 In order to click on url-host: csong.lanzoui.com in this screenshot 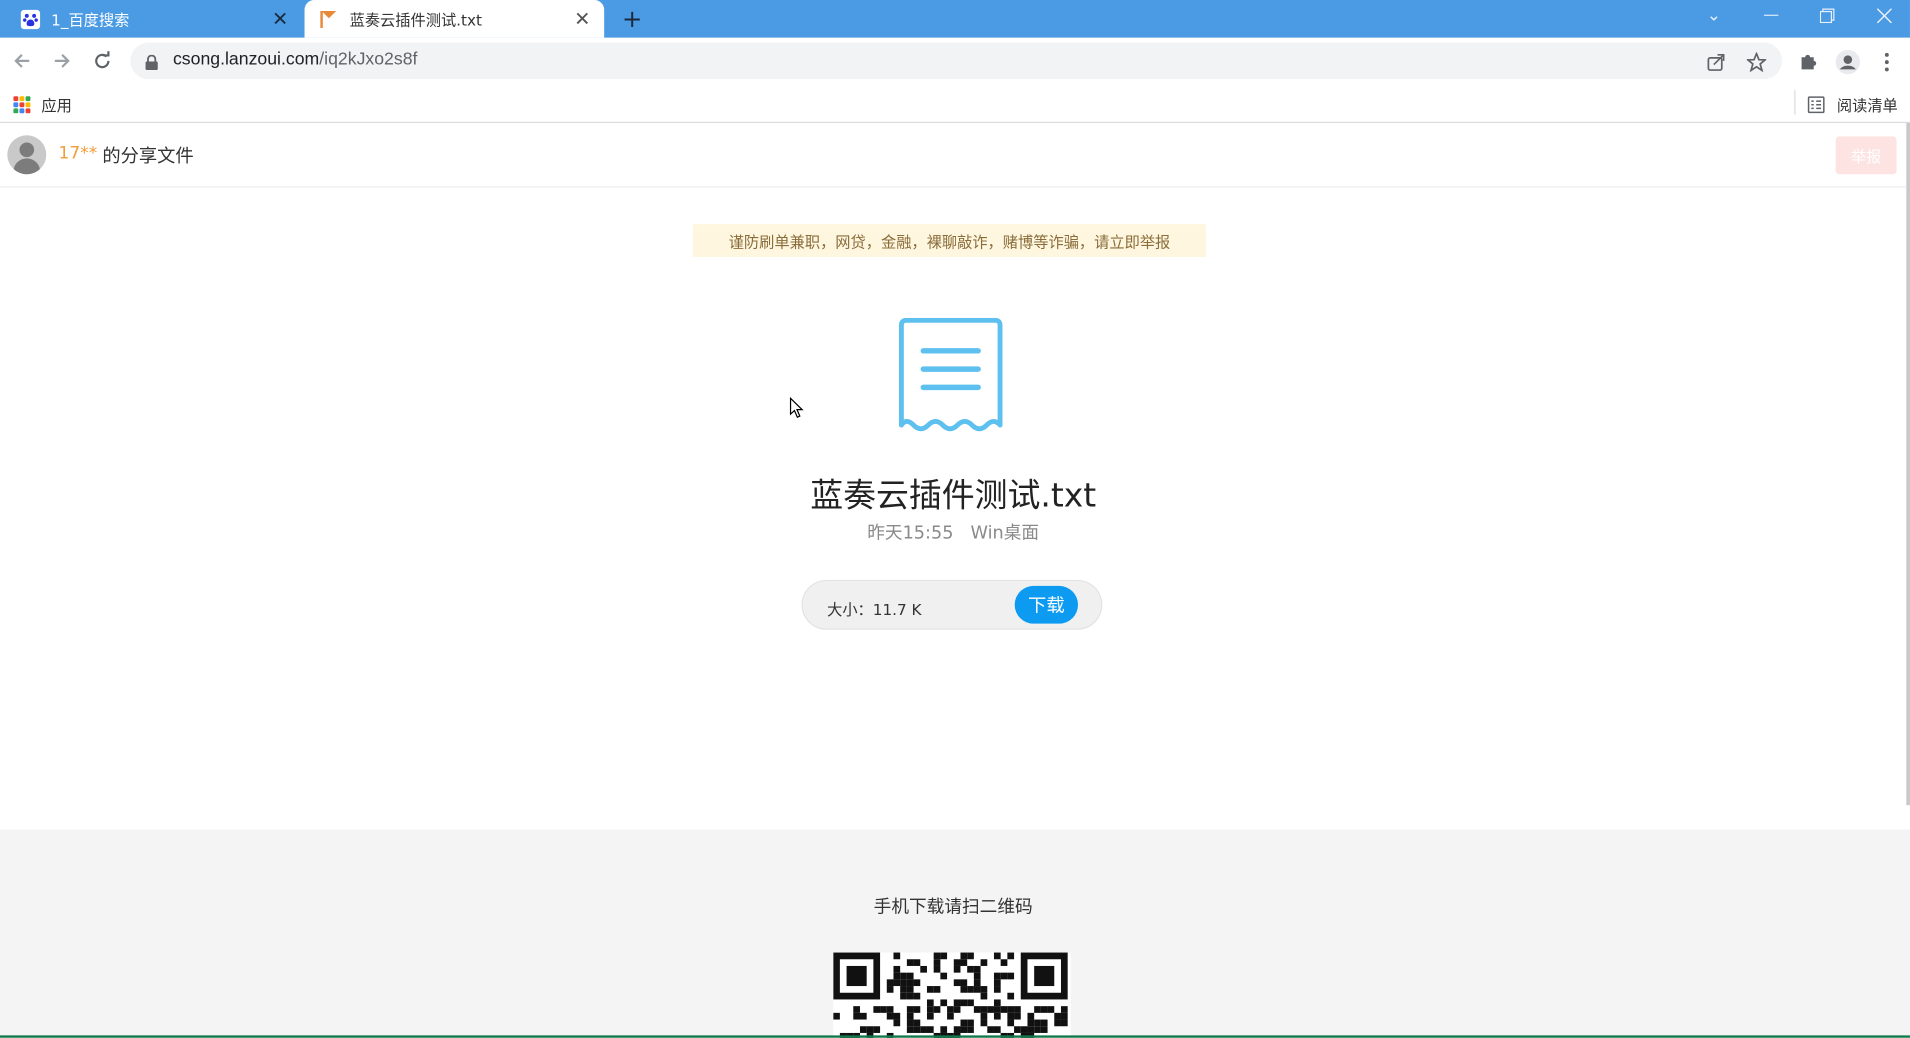, I will do `click(246, 59)`.